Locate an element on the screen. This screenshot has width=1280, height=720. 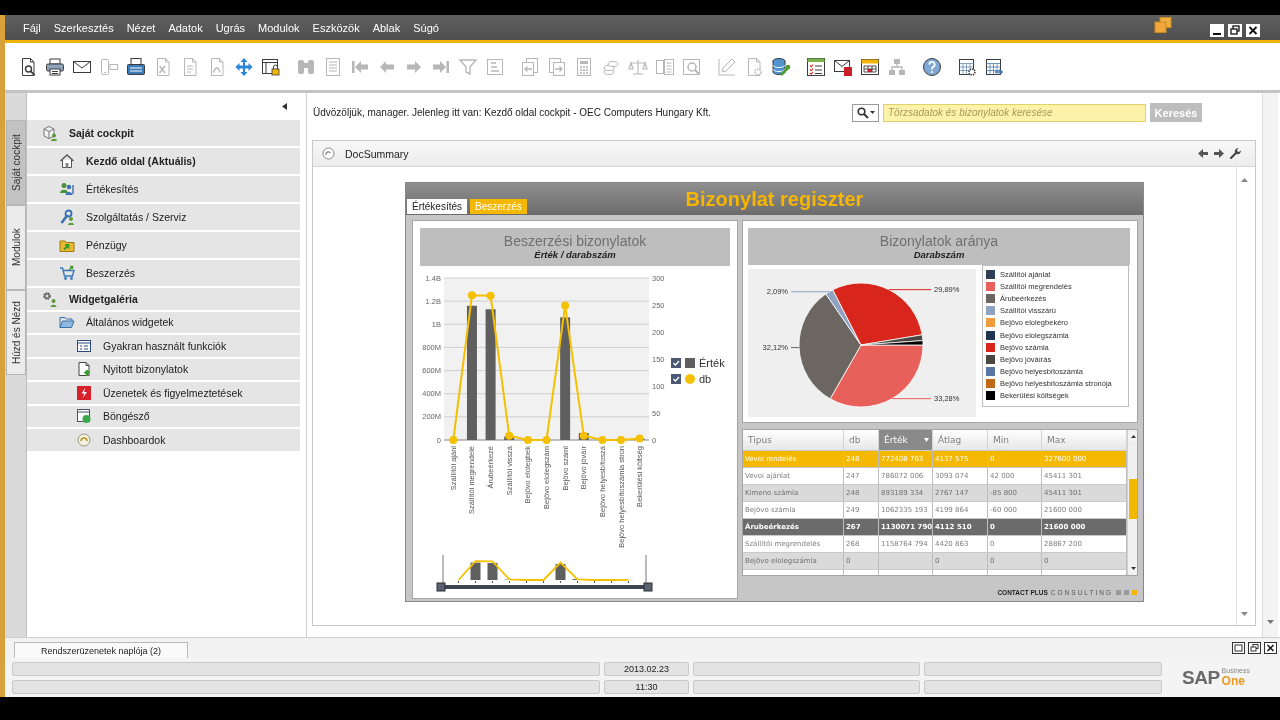
panel-subtitle: Érték / darabszám is located at coordinates (575, 255).